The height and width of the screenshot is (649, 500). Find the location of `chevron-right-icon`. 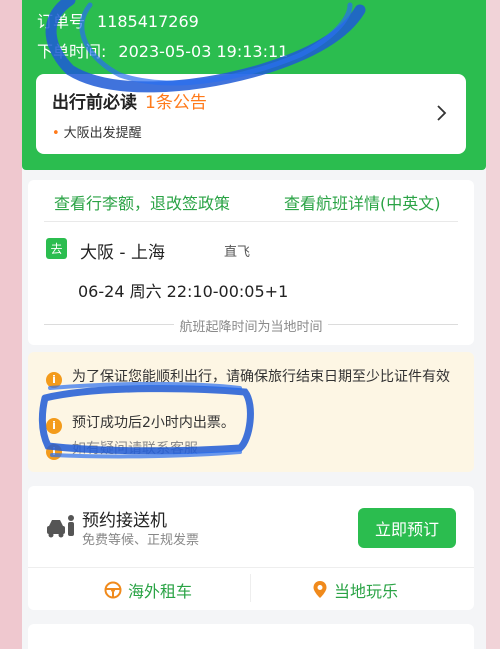

chevron-right-icon is located at coordinates (442, 113).